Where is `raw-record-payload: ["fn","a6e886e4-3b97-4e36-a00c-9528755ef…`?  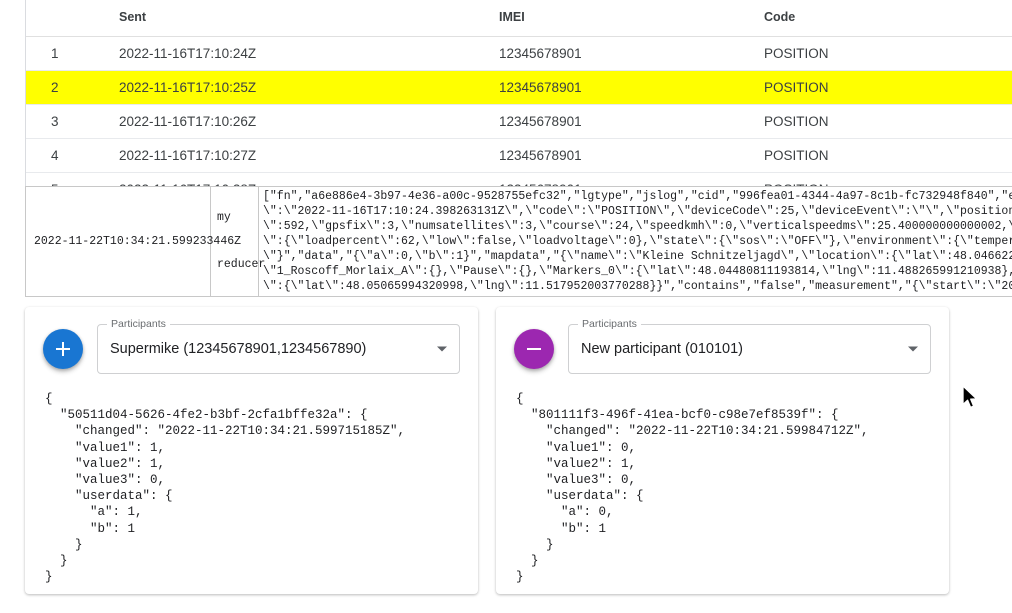 raw-record-payload: ["fn","a6e886e4-3b97-4e36-a00c-9528755ef… is located at coordinates (635, 241).